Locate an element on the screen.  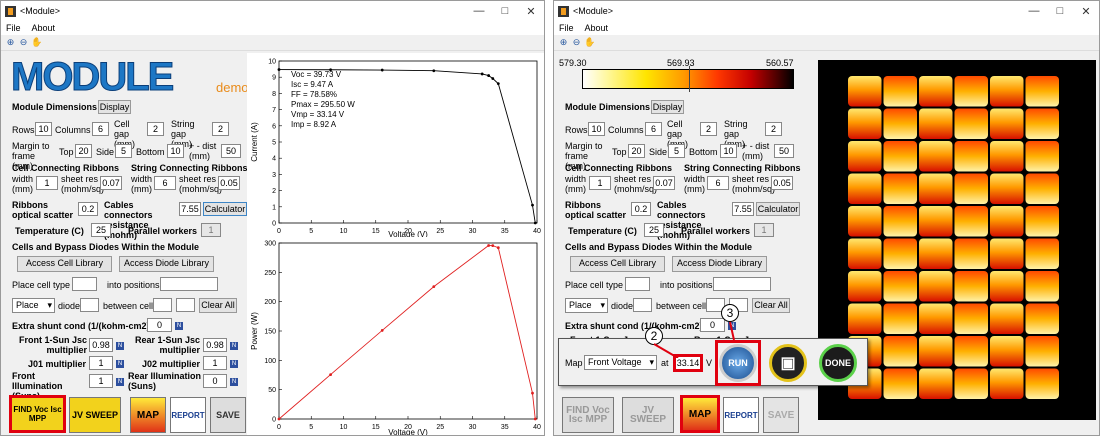
top-label: Top is located at coordinates (619, 152).